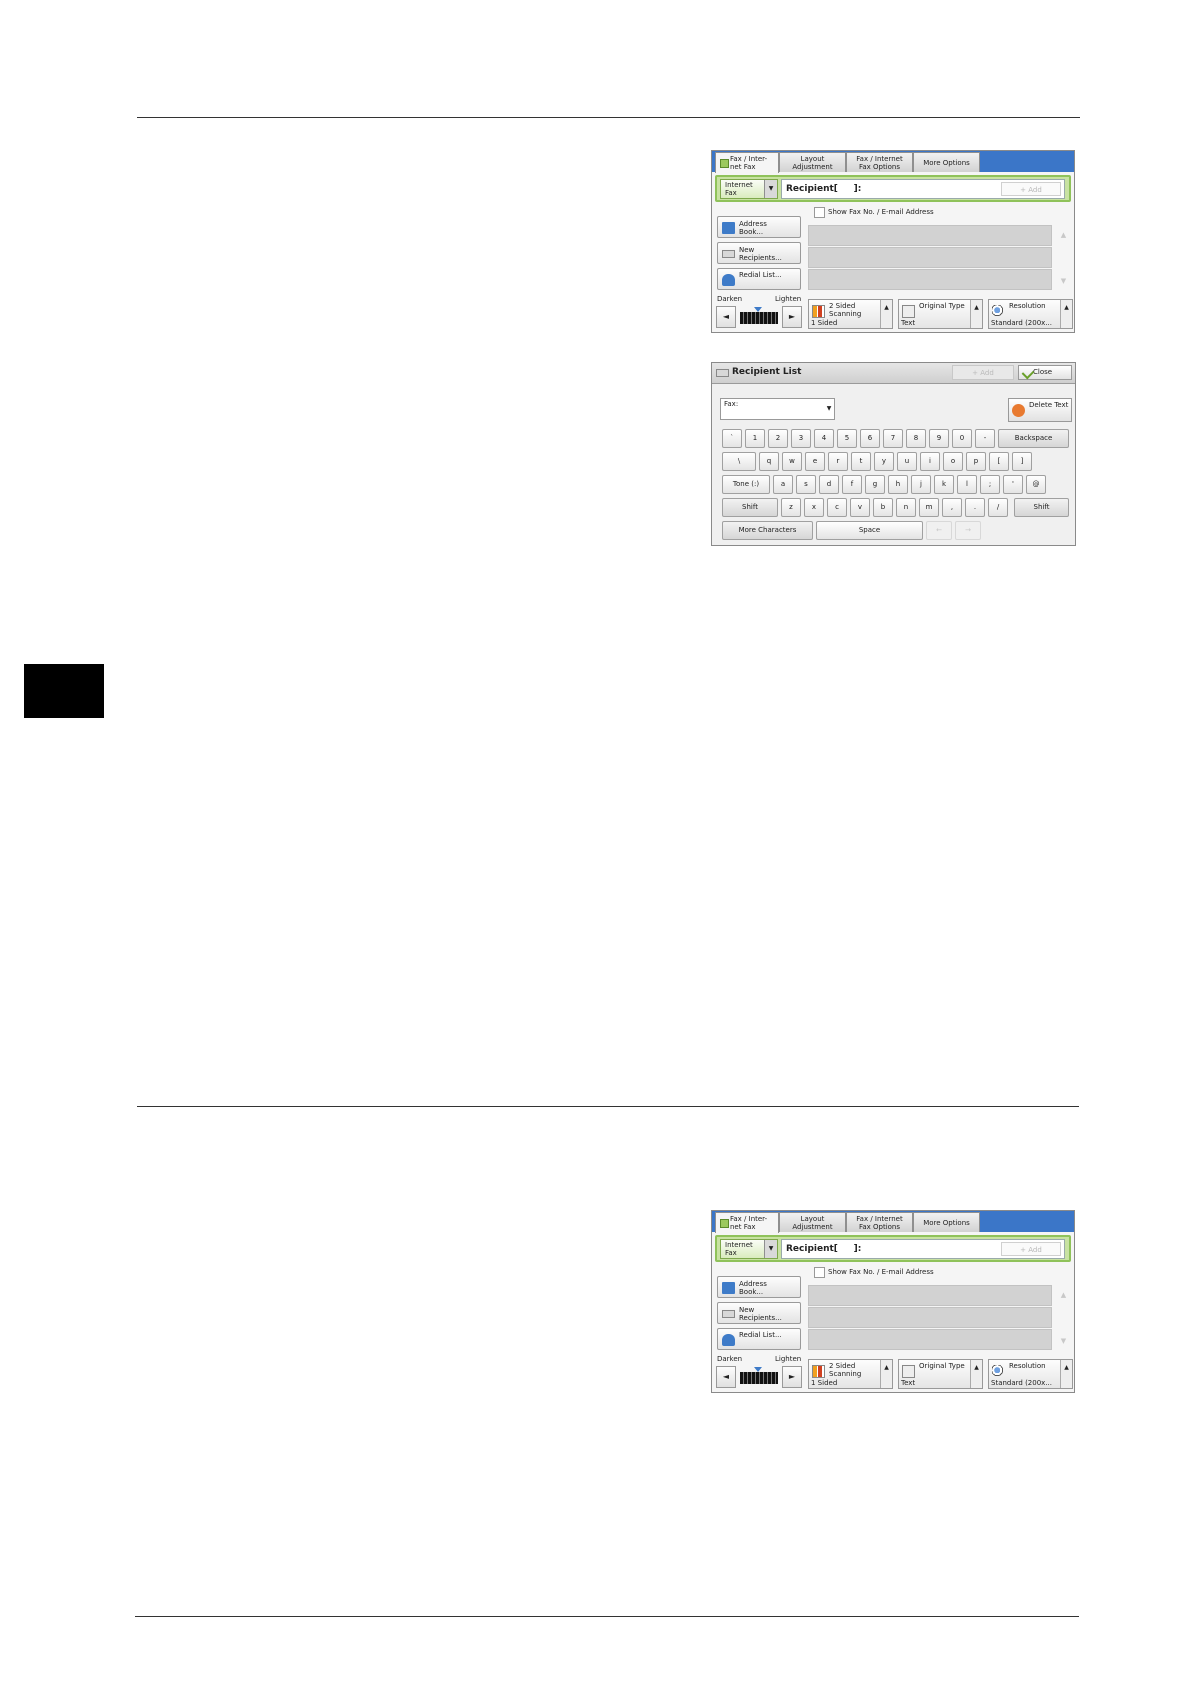 This screenshot has width=1190, height=1684. What do you see at coordinates (916, 438) in the screenshot?
I see `key-8: 8` at bounding box center [916, 438].